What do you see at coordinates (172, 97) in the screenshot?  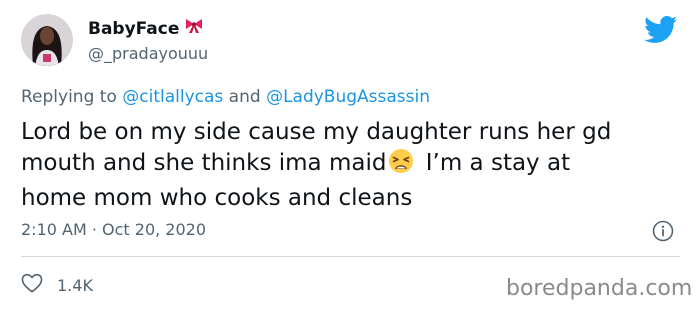 I see `mention-link-citlallycas: @citlallycas` at bounding box center [172, 97].